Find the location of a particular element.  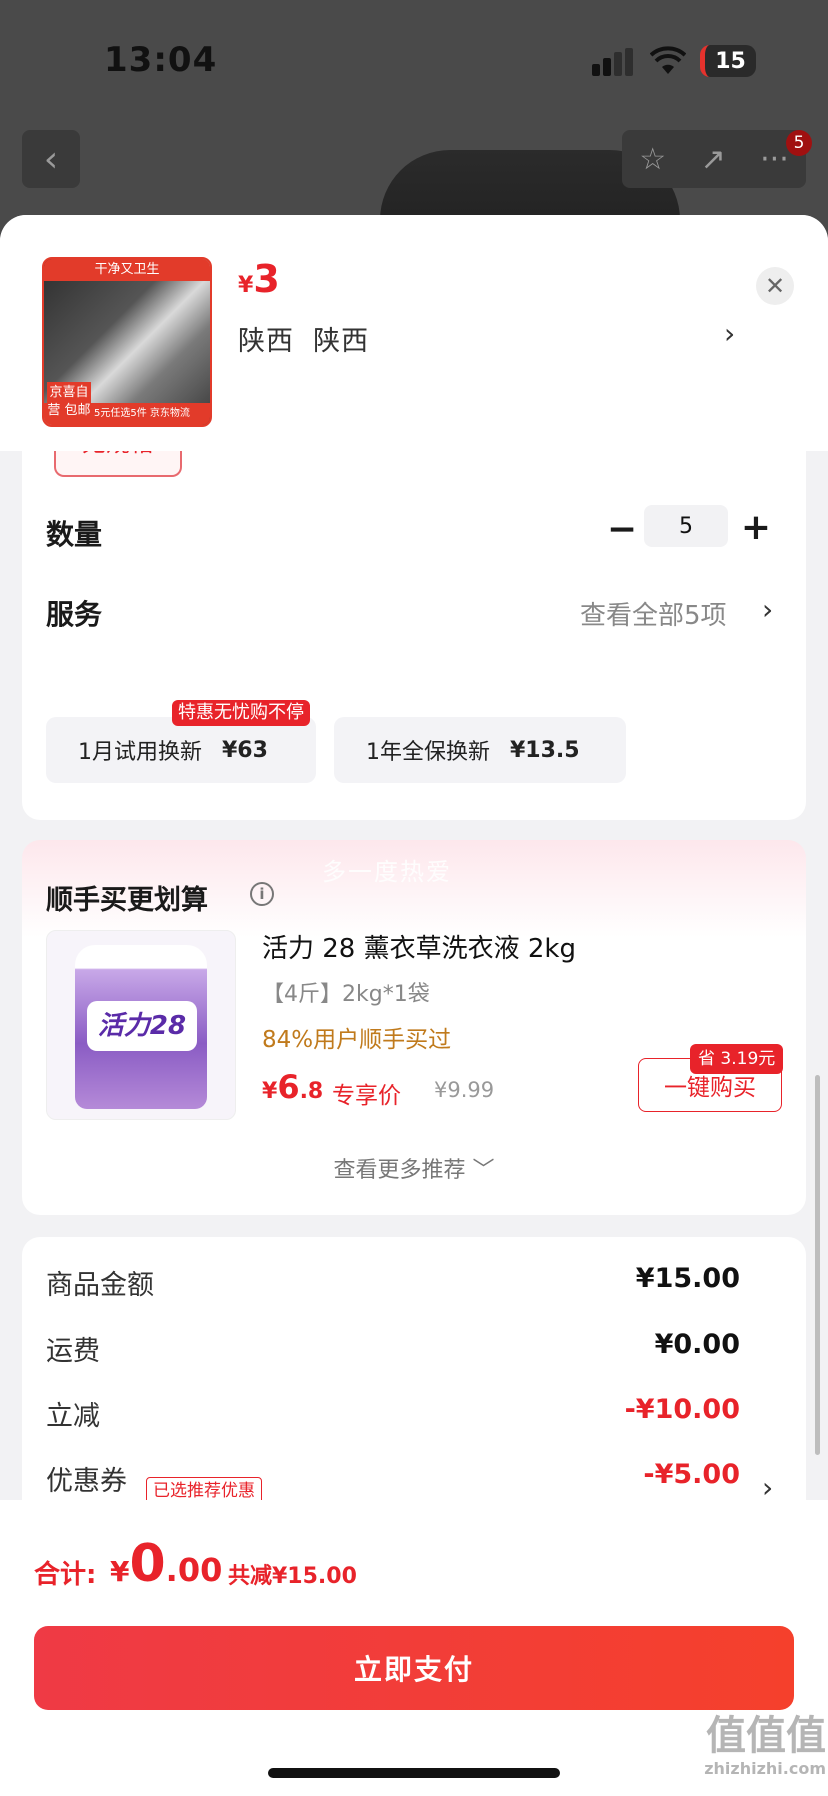

thumb-left-text: 京喜自营 包邮 is located at coordinates (69, 402).